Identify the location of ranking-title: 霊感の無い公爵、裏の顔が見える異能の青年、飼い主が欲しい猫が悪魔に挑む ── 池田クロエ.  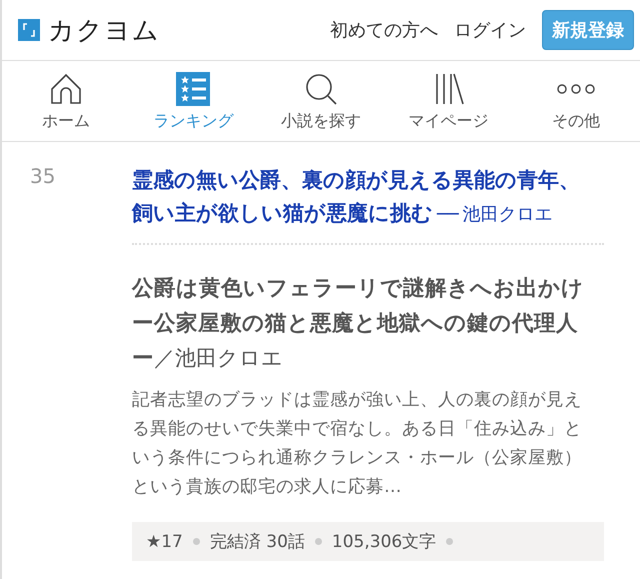
(368, 204).